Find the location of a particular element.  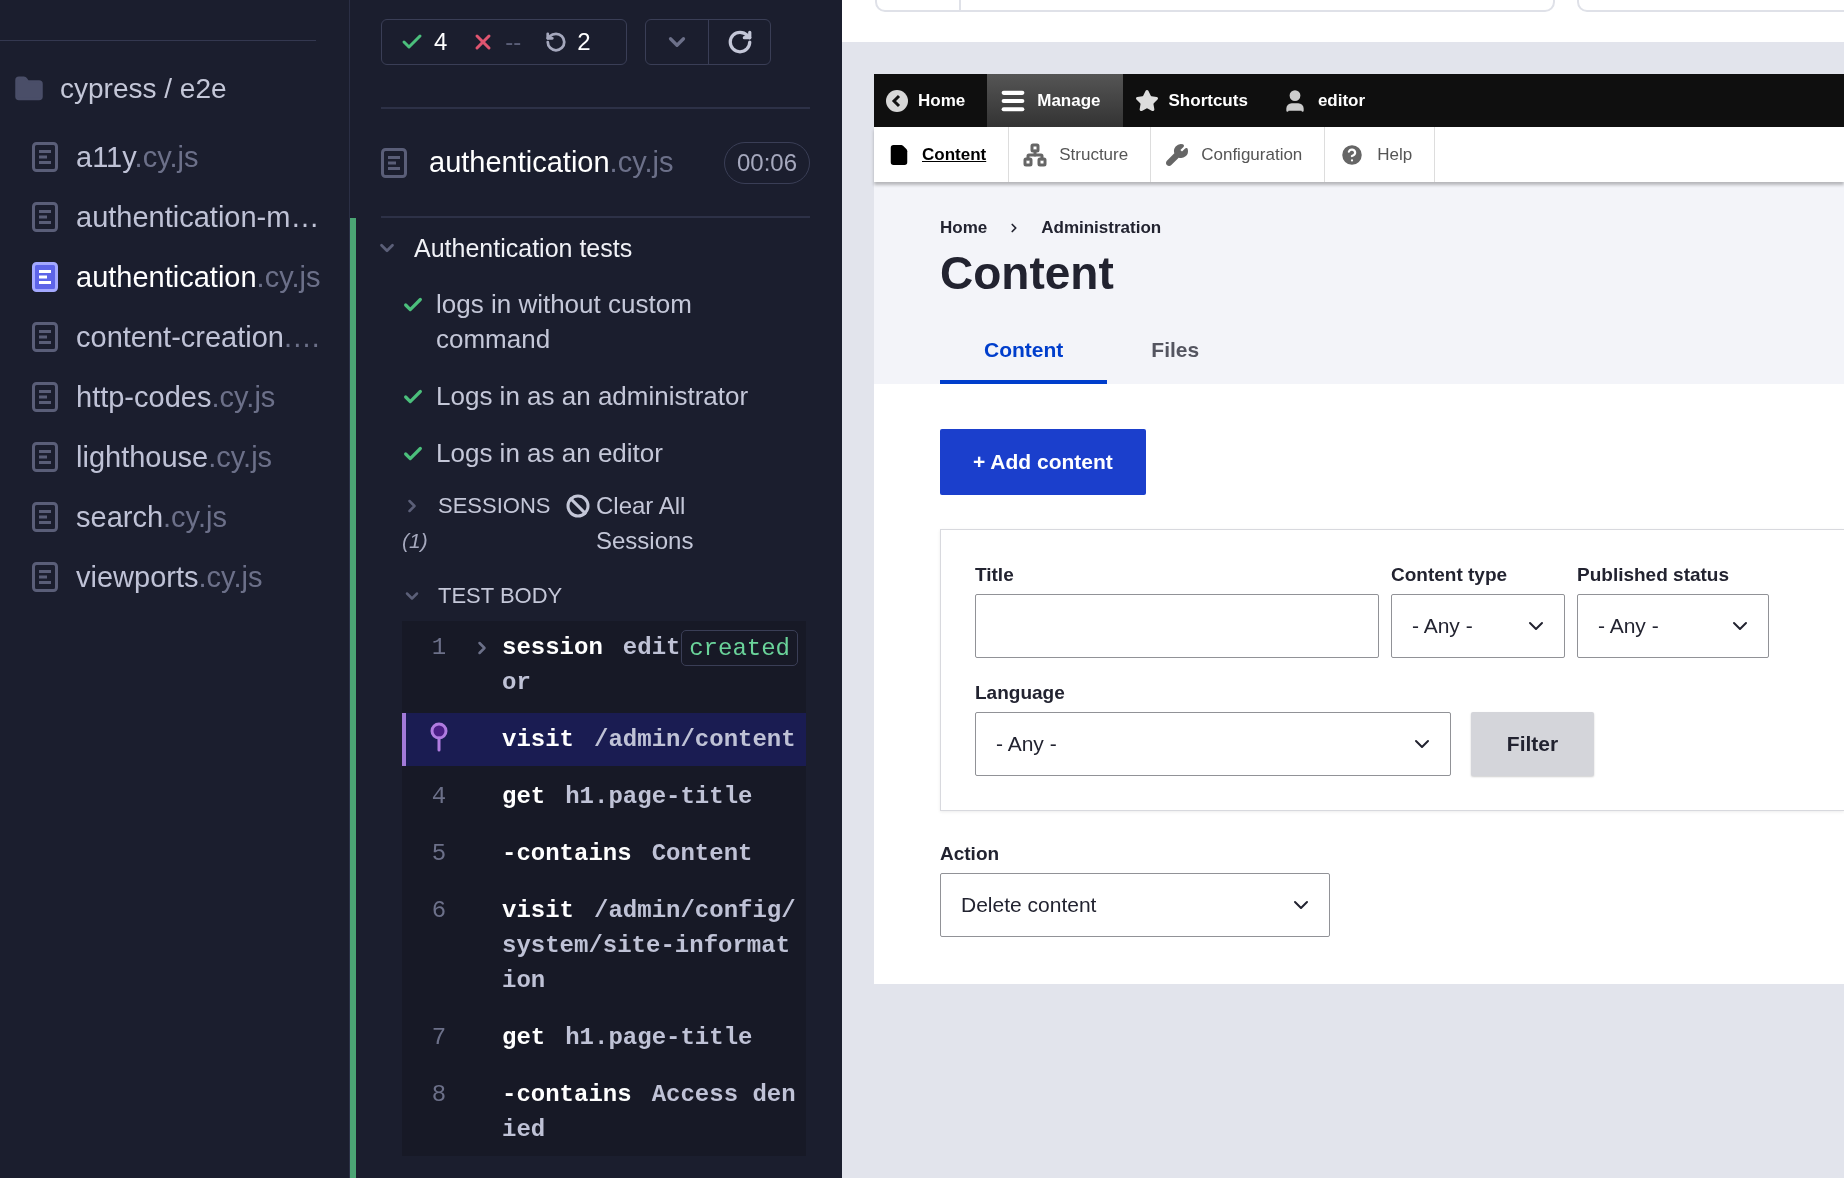

action-select: Delete content is located at coordinates (1135, 905).